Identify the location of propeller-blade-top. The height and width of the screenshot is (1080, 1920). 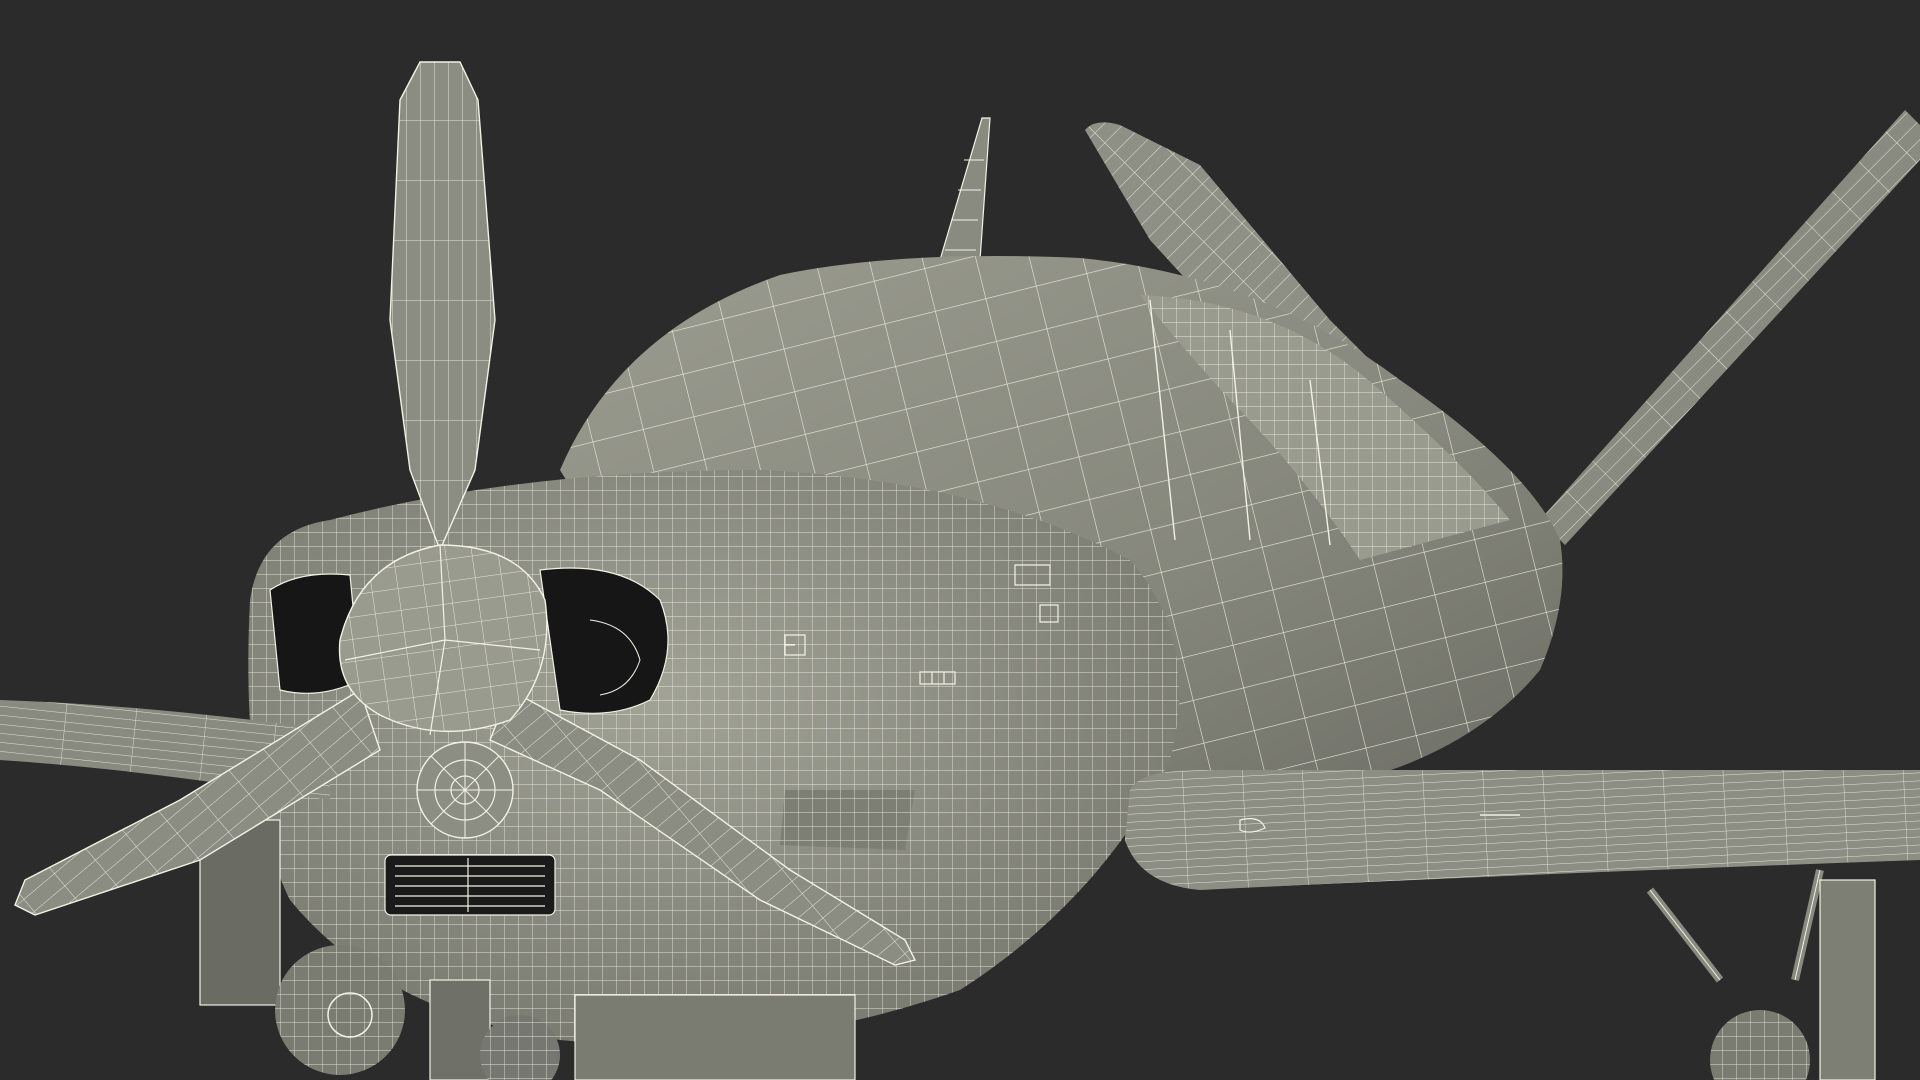
(442, 306).